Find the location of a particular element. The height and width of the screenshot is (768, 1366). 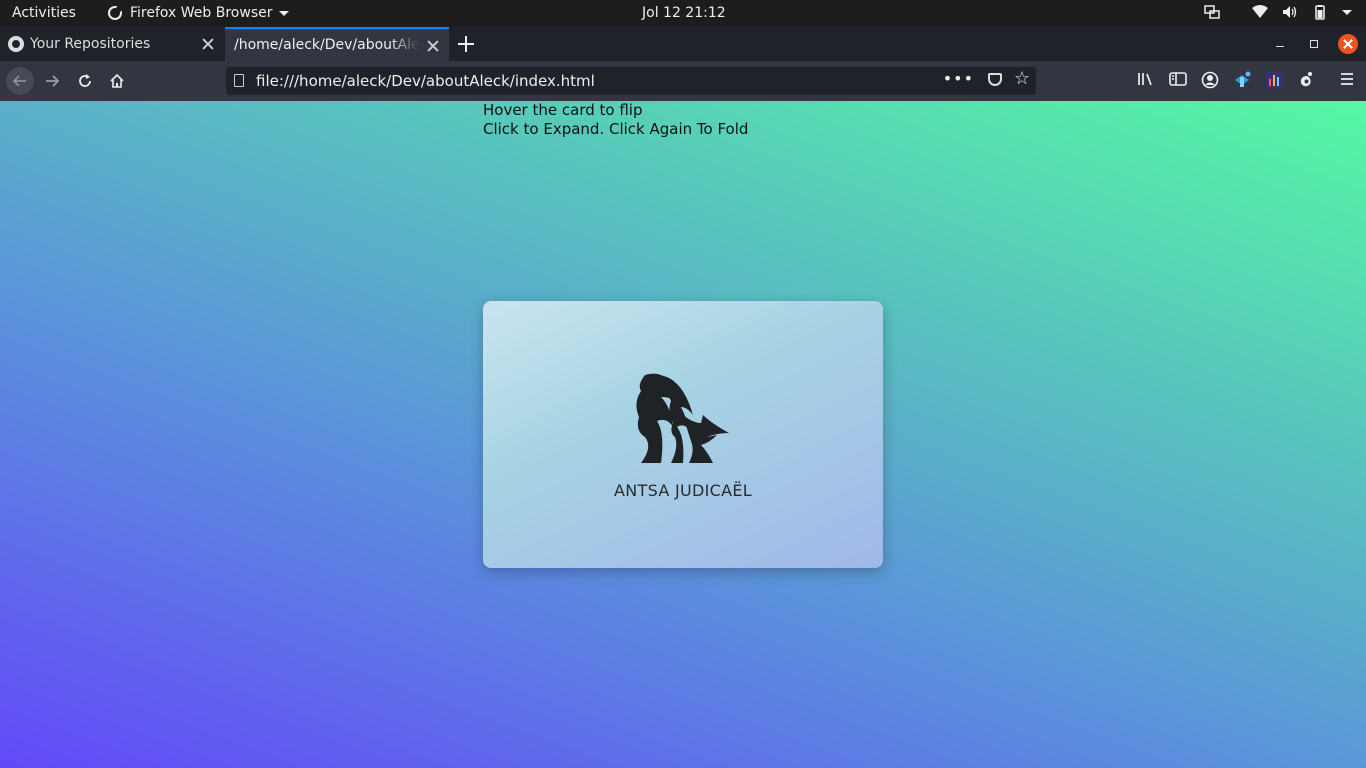

tab-your-repositories: Your Repositories is located at coordinates (112, 44).